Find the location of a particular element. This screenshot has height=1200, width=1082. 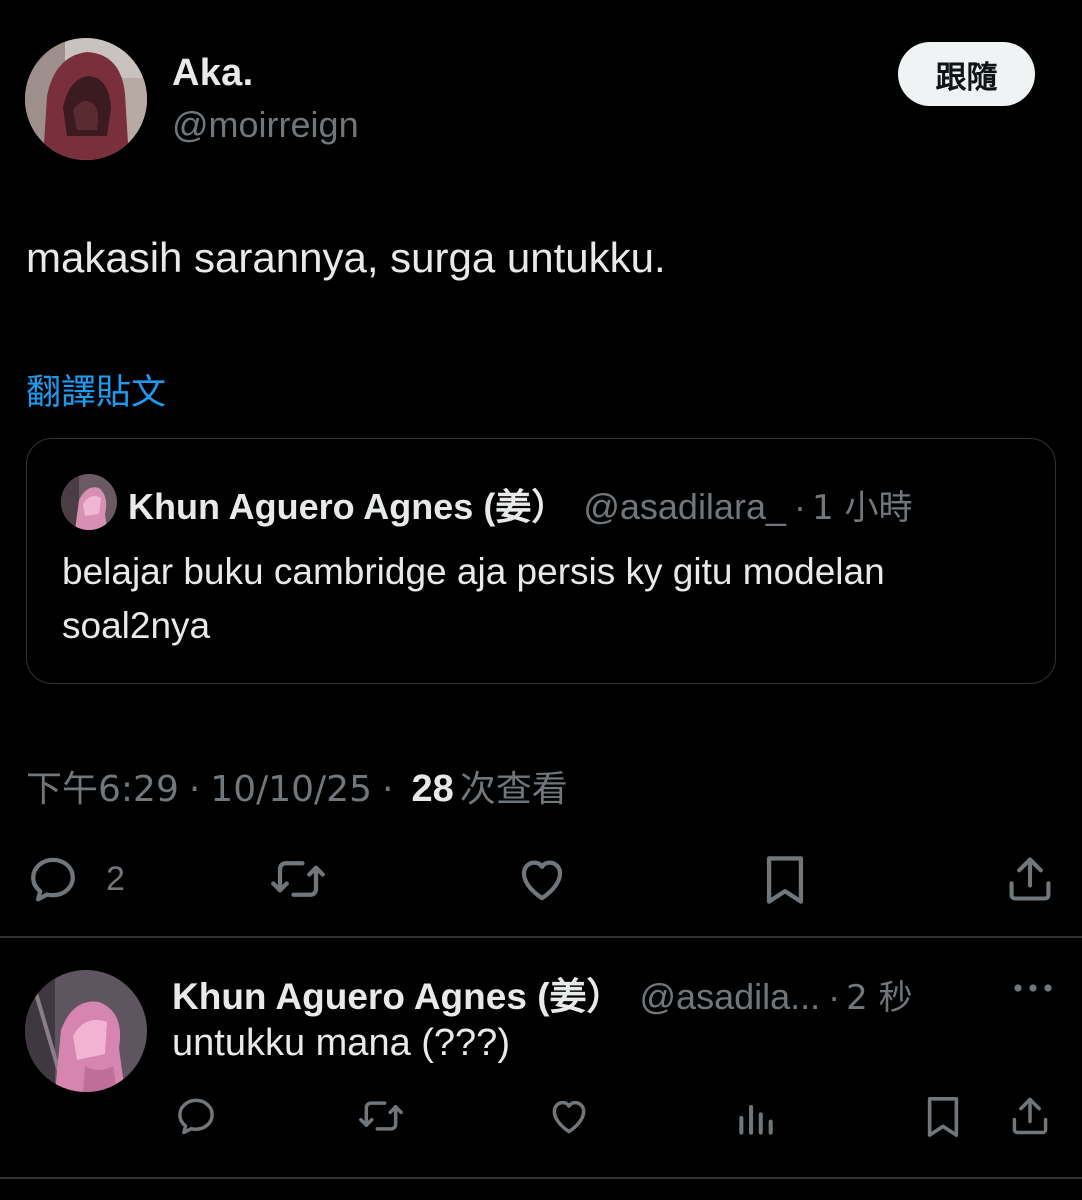

reply-text: untukku mana (???) is located at coordinates (341, 1043).